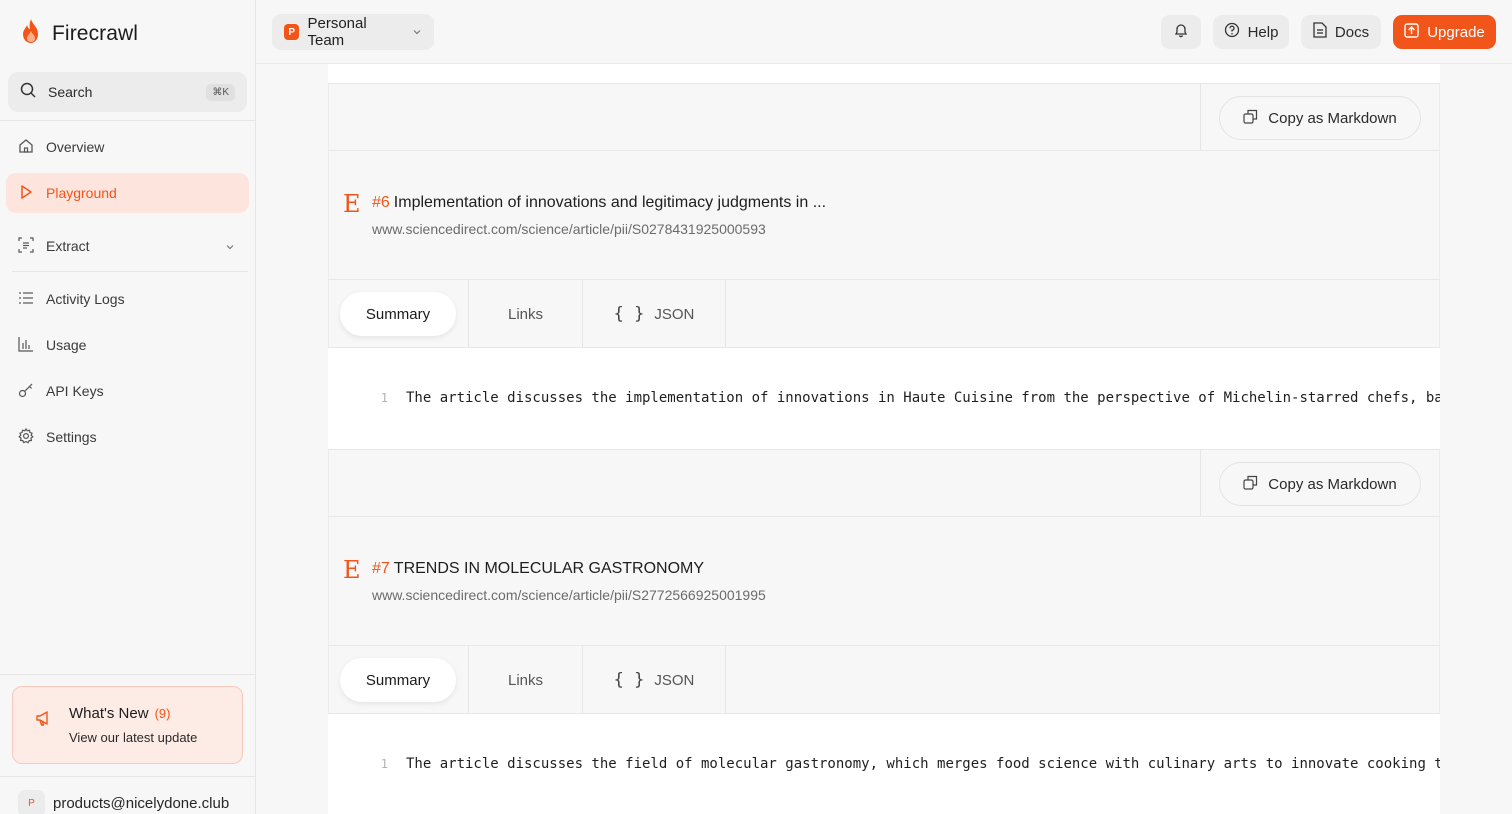 The width and height of the screenshot is (1512, 814). What do you see at coordinates (381, 568) in the screenshot?
I see `result-number: #7` at bounding box center [381, 568].